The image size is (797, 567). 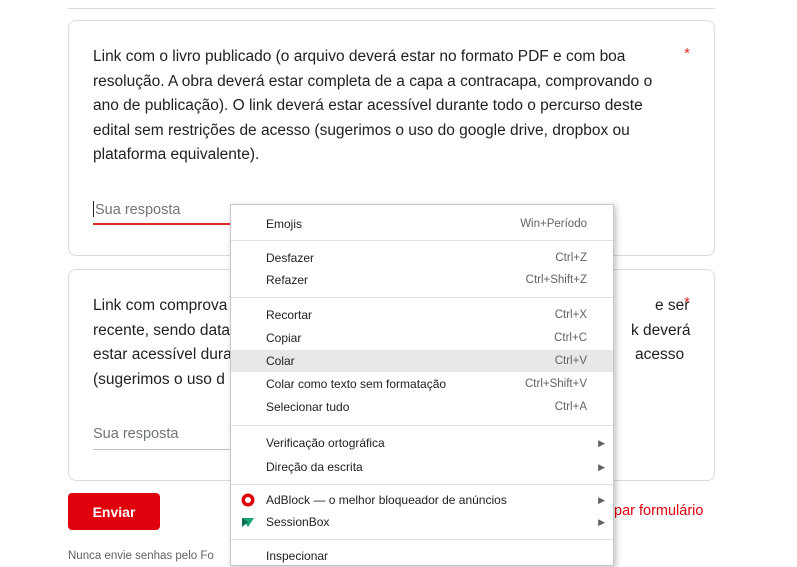 What do you see at coordinates (93, 209) in the screenshot?
I see `text-caret` at bounding box center [93, 209].